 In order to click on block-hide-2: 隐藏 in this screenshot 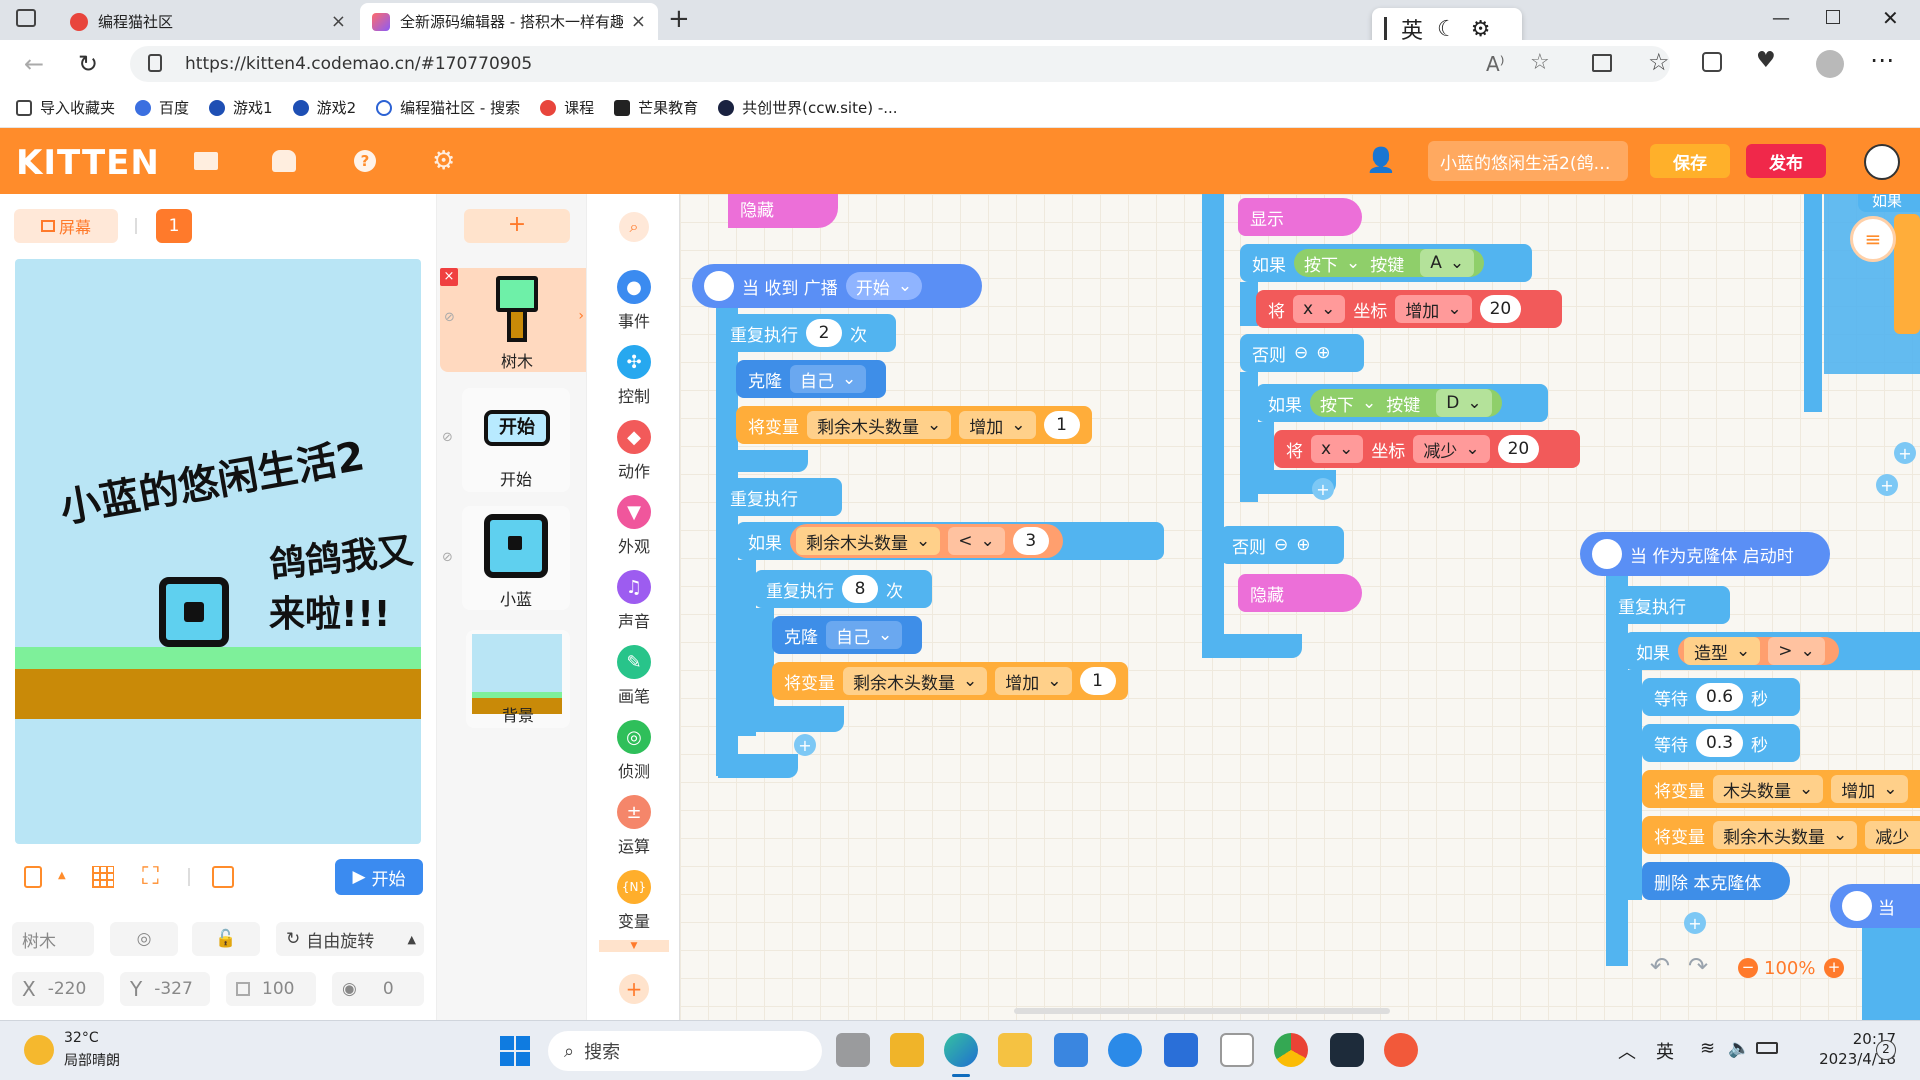, I will do `click(1300, 593)`.